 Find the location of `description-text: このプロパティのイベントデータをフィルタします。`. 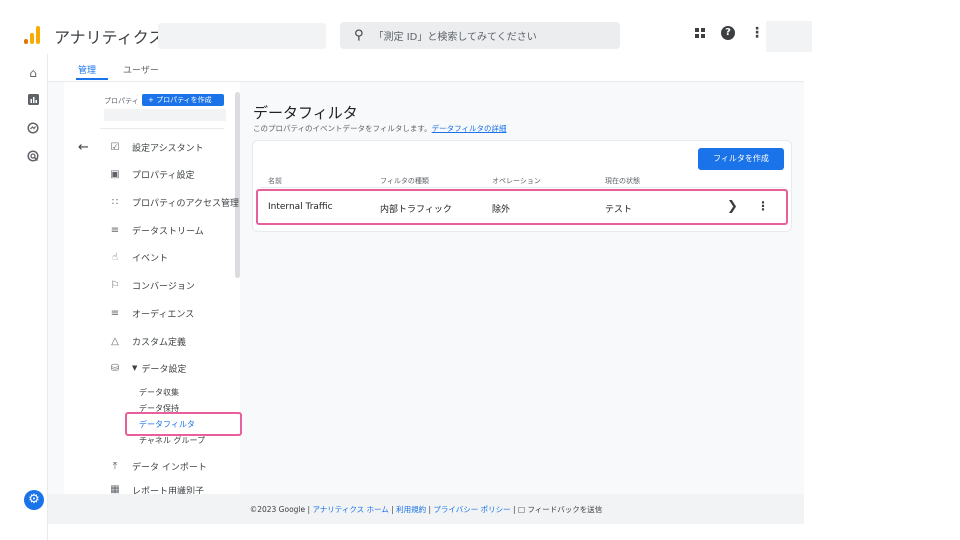

description-text: このプロパティのイベントデータをフィルタします。 is located at coordinates (342, 128).